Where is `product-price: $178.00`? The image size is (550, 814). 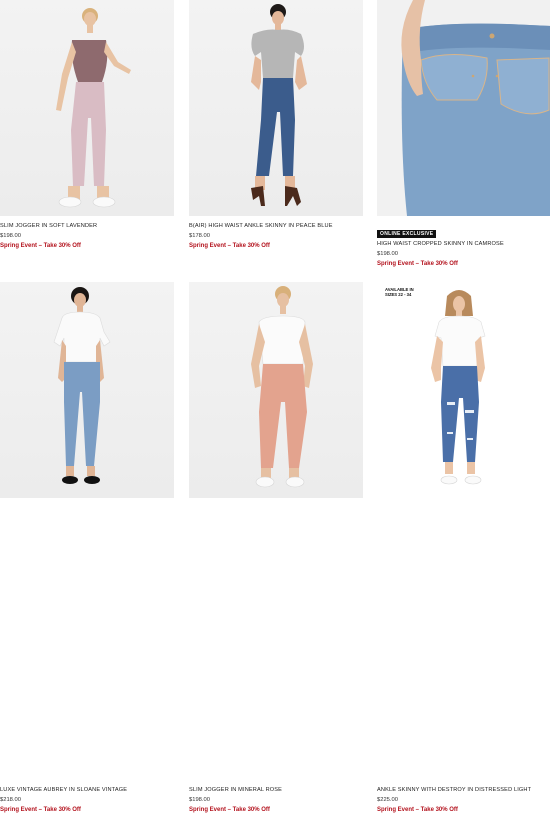
product-price: $178.00 is located at coordinates (199, 236).